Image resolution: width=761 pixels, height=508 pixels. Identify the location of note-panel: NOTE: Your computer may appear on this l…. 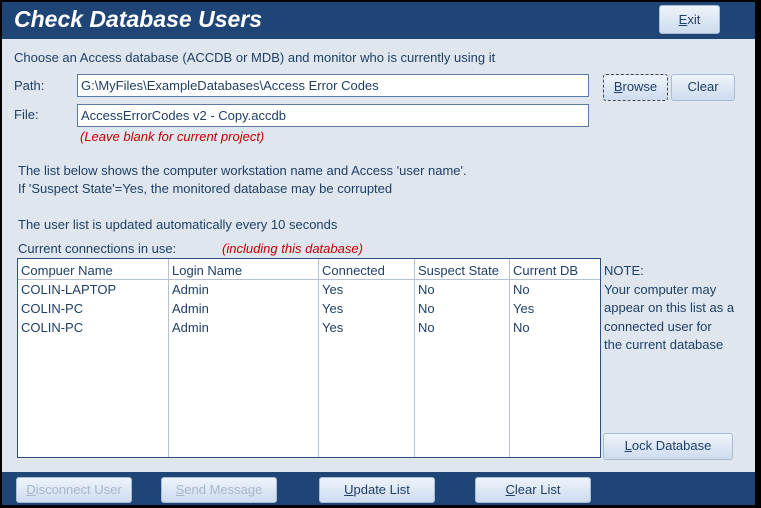
(669, 308).